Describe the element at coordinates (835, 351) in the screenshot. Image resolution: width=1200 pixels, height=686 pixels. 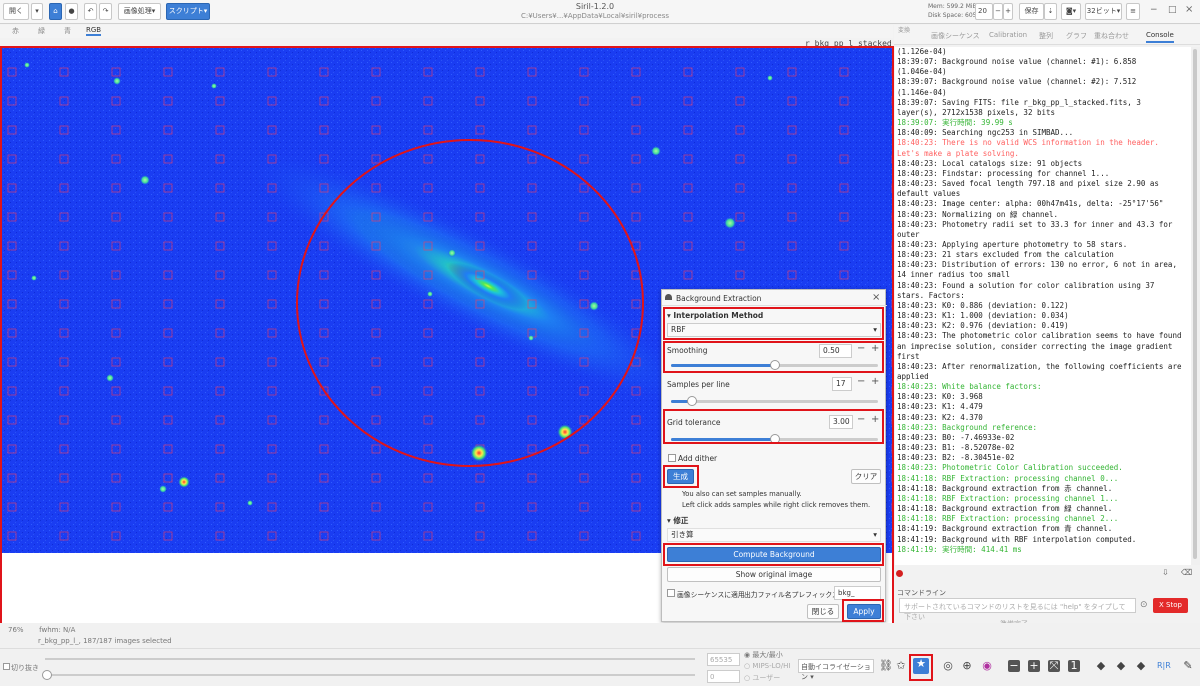
I see `smoothing-input: 0.50` at that location.